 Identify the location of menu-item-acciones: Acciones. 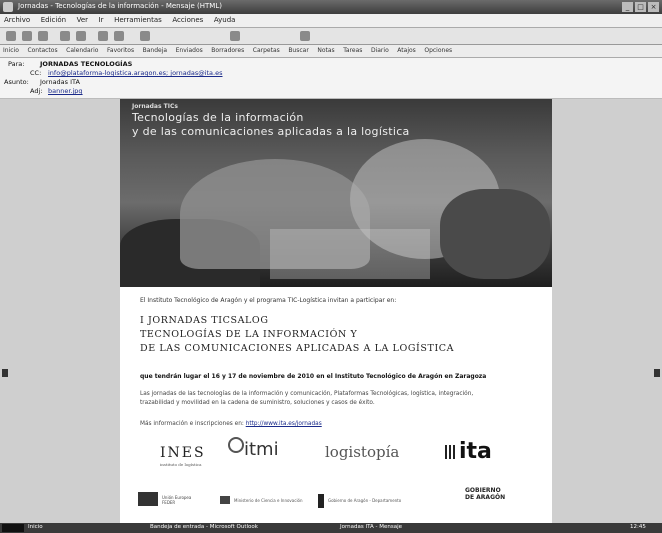
(187, 20).